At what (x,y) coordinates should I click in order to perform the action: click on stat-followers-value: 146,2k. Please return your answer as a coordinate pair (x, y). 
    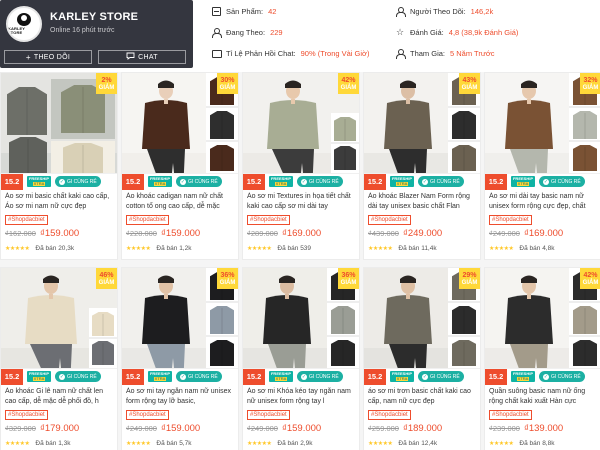
    Looking at the image, I should click on (482, 11).